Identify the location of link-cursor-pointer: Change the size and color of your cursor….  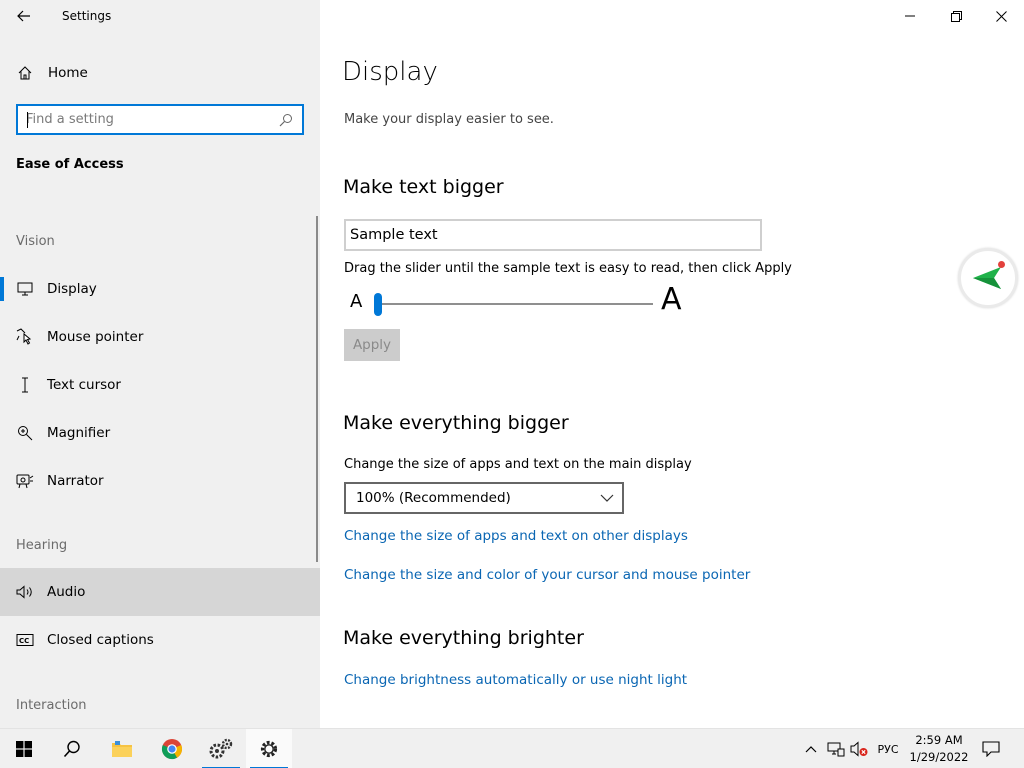
(547, 575).